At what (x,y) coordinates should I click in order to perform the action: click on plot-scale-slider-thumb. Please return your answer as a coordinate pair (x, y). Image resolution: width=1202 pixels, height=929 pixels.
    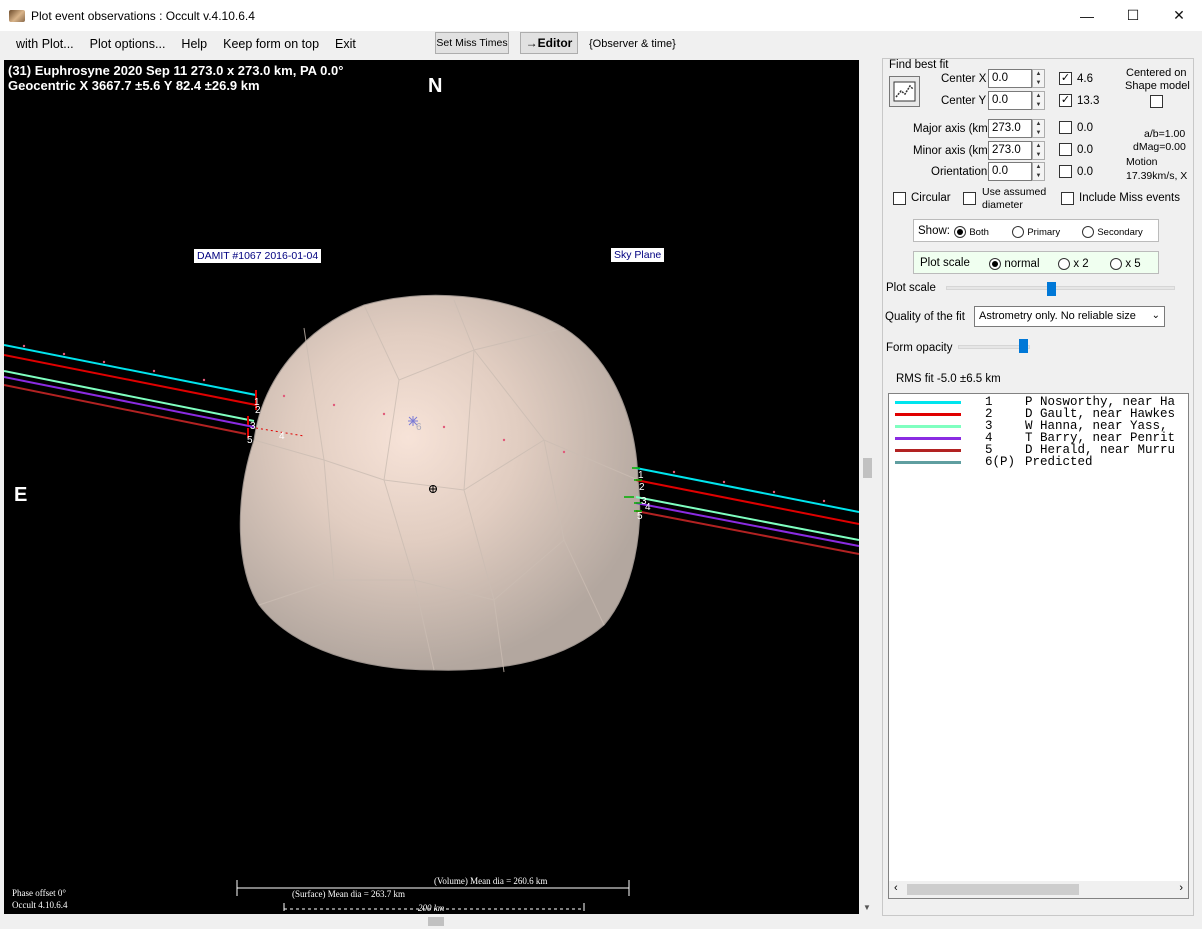
    Looking at the image, I should click on (1051, 289).